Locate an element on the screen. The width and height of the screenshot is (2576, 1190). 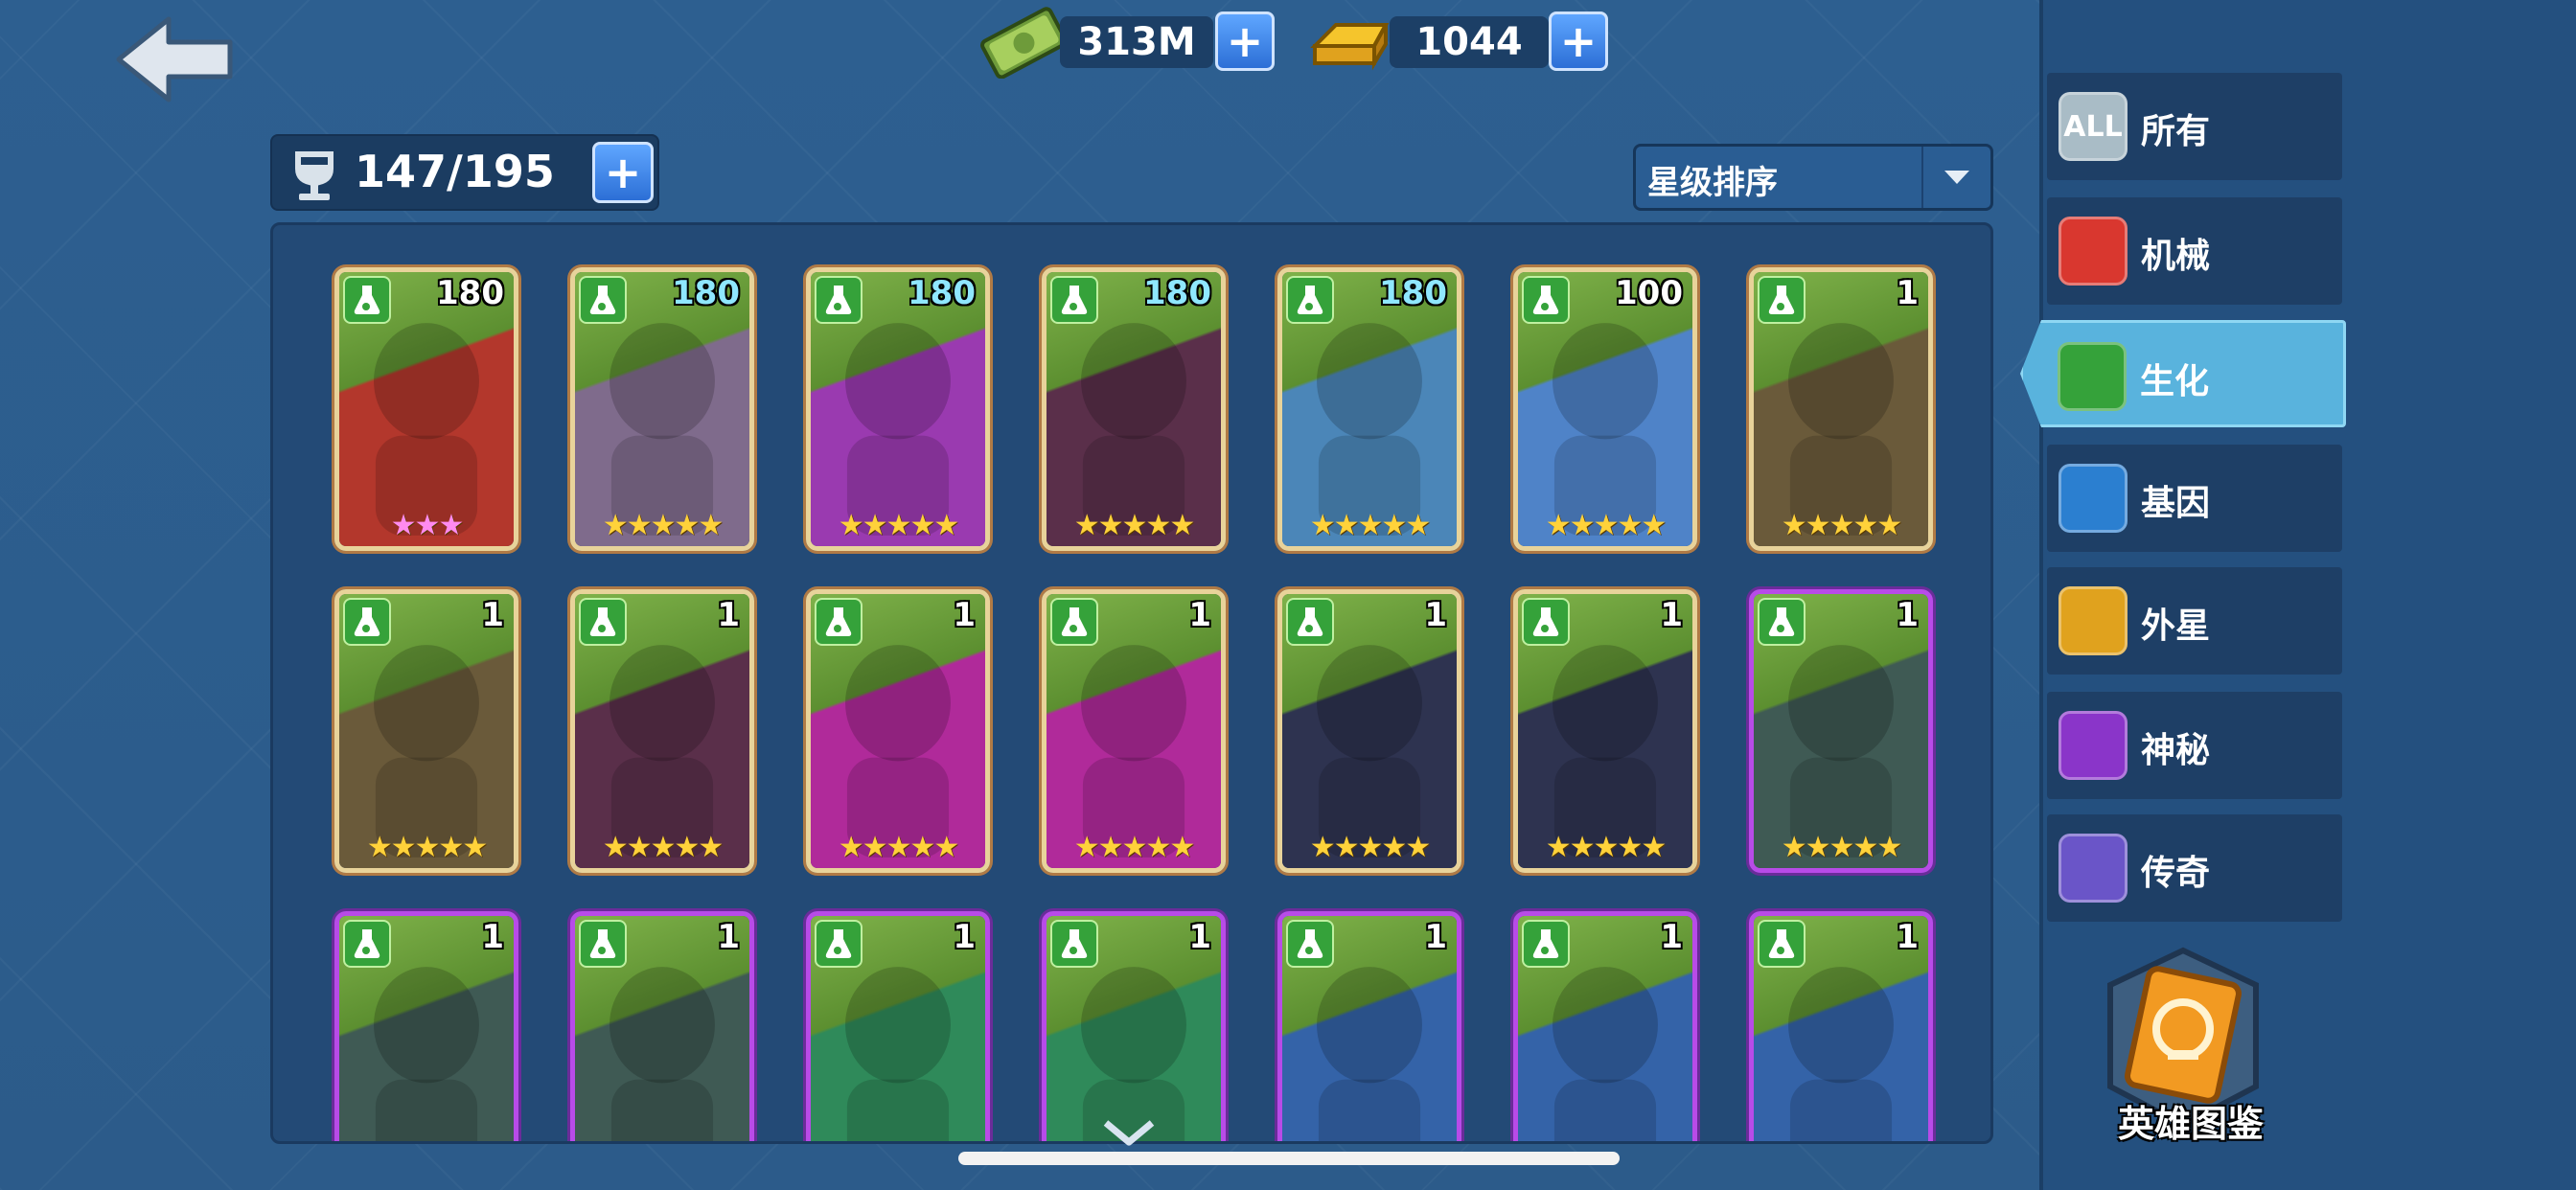
scroll-down-indicator is located at coordinates (1129, 1135).